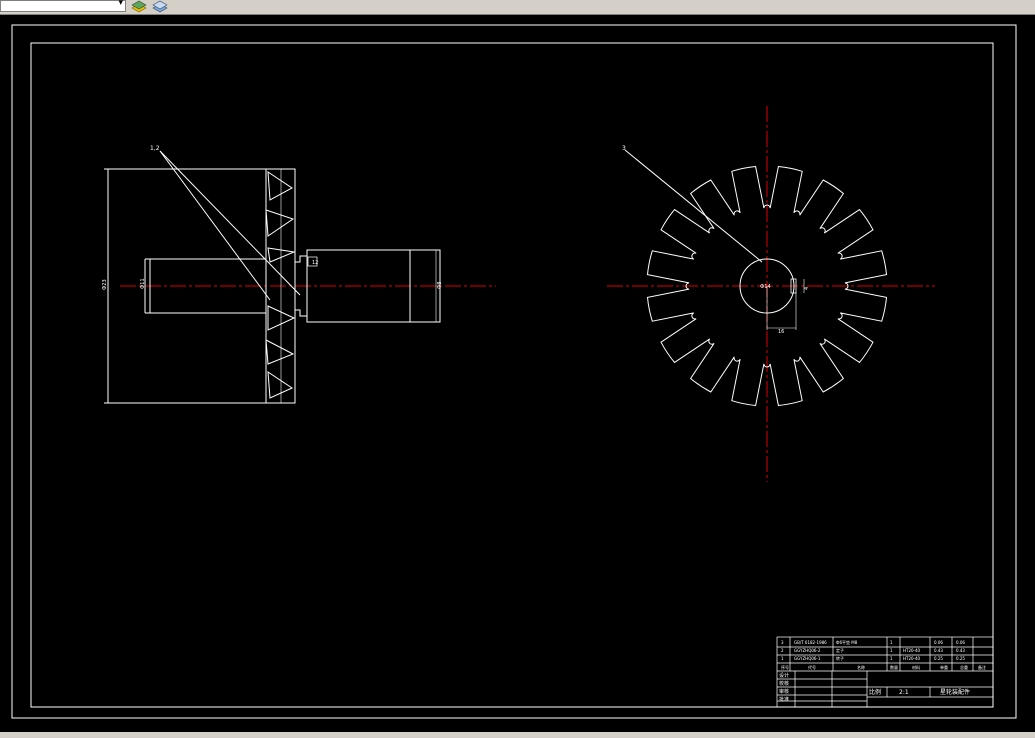 The height and width of the screenshot is (738, 1035). Describe the element at coordinates (300, 277) in the screenshot. I see `front-view` at that location.